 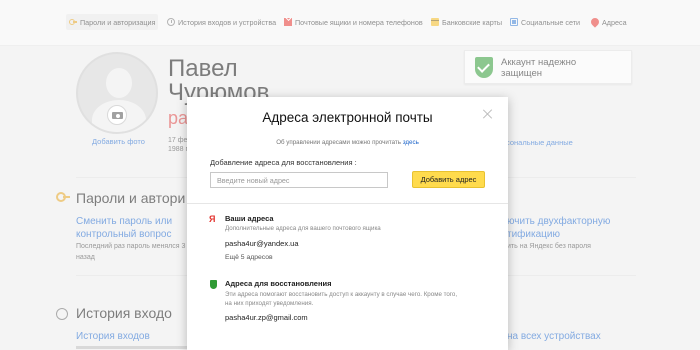 What do you see at coordinates (283, 162) in the screenshot?
I see `add-recovery-label: Добавление адреса для восстановления :` at bounding box center [283, 162].